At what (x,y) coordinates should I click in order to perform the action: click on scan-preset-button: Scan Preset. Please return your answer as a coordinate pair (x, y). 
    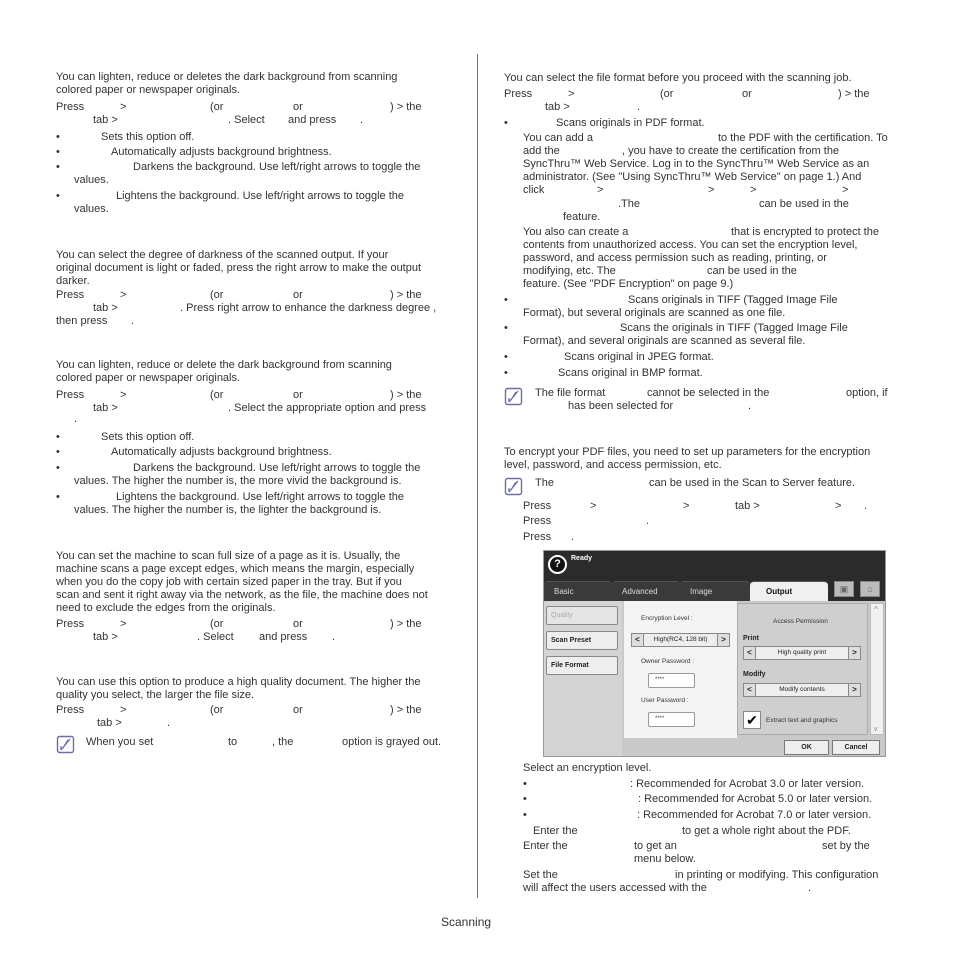
    Looking at the image, I should click on (582, 640).